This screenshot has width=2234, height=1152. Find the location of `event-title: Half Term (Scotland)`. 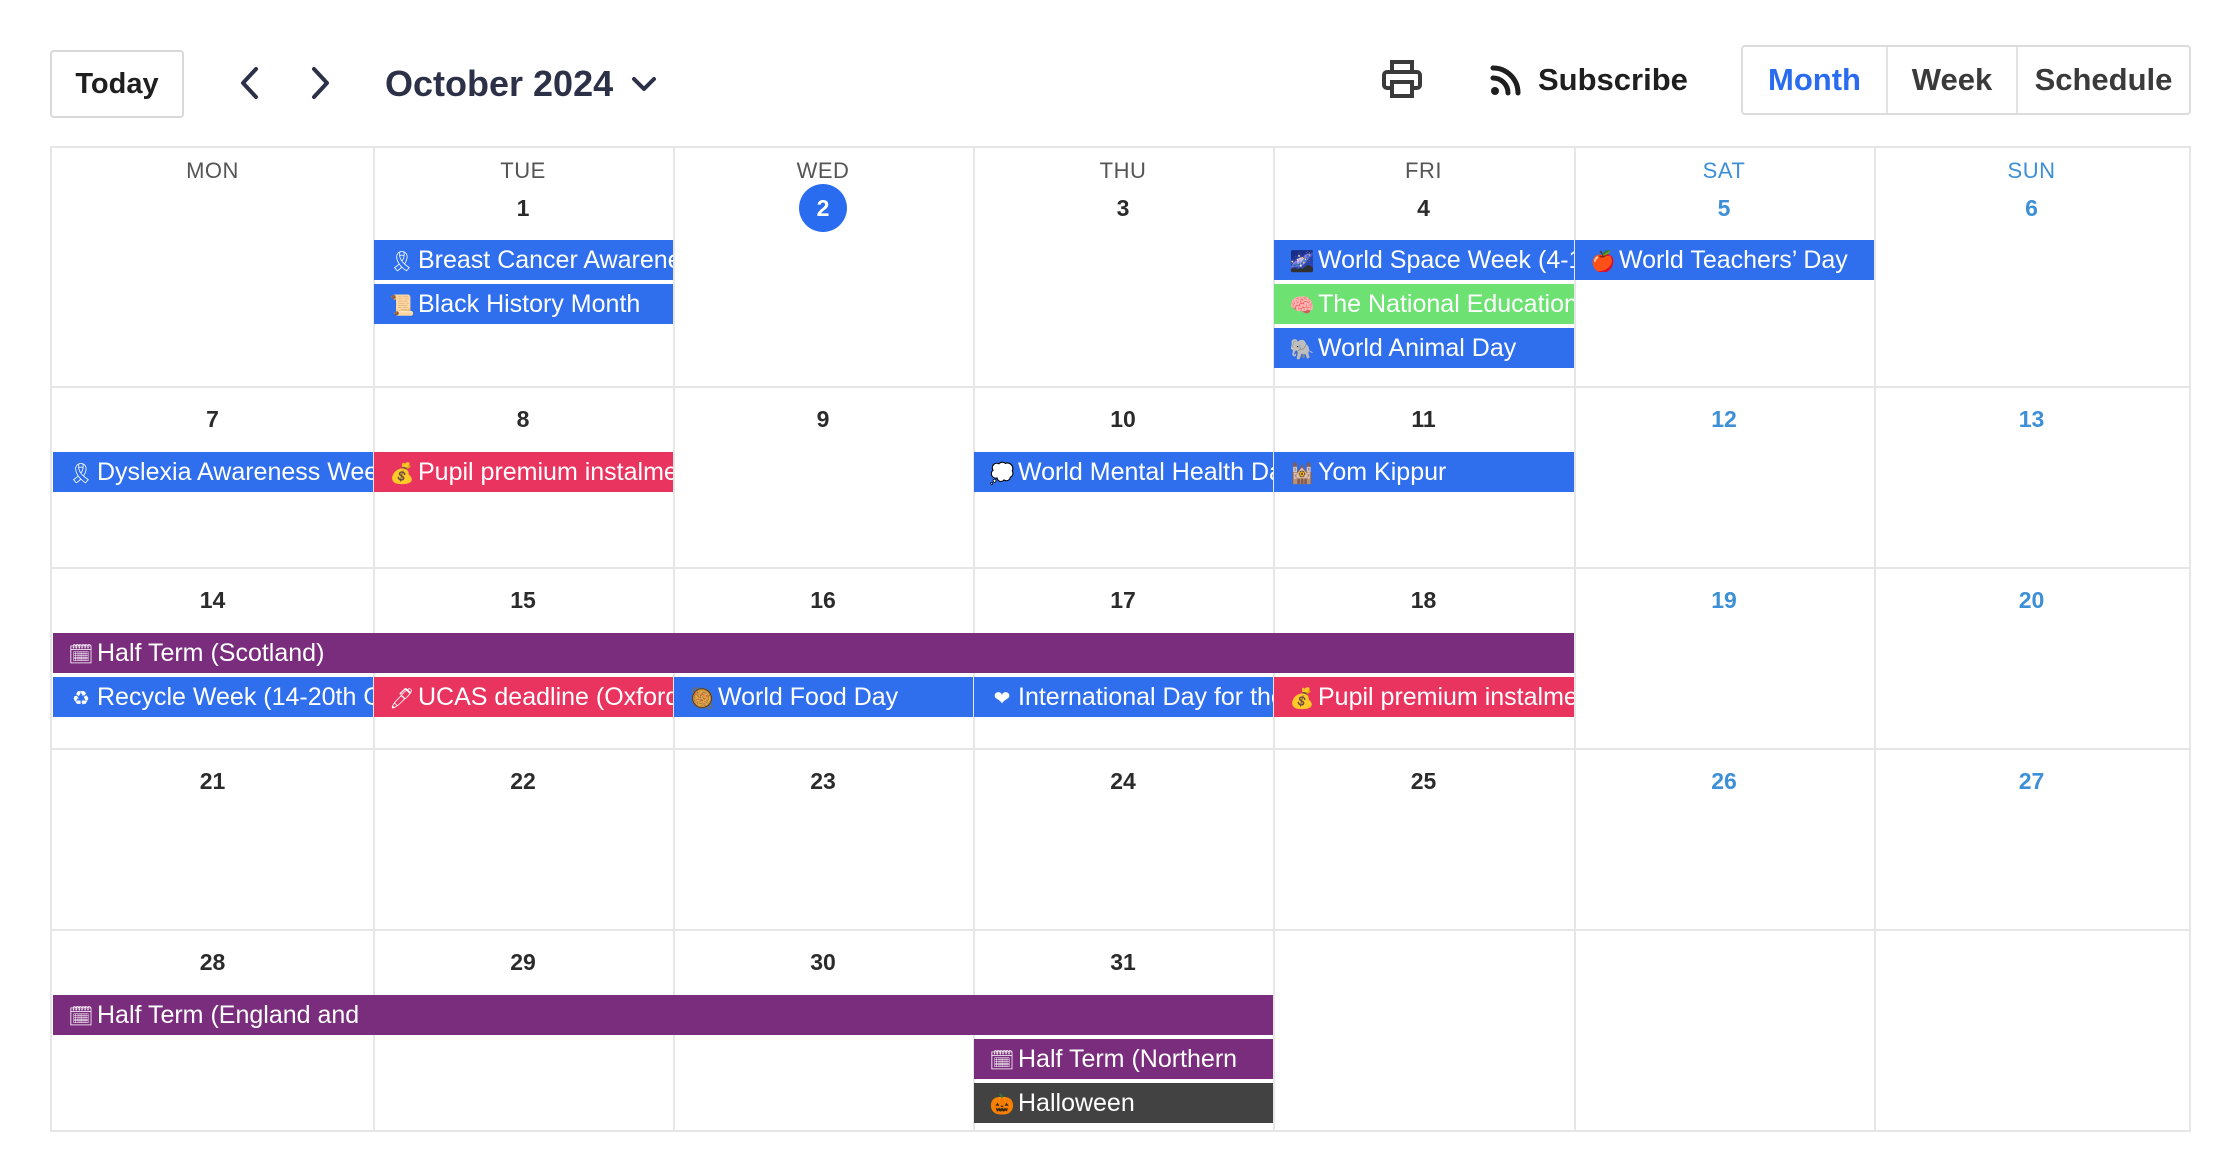

event-title: Half Term (Scotland) is located at coordinates (211, 653).